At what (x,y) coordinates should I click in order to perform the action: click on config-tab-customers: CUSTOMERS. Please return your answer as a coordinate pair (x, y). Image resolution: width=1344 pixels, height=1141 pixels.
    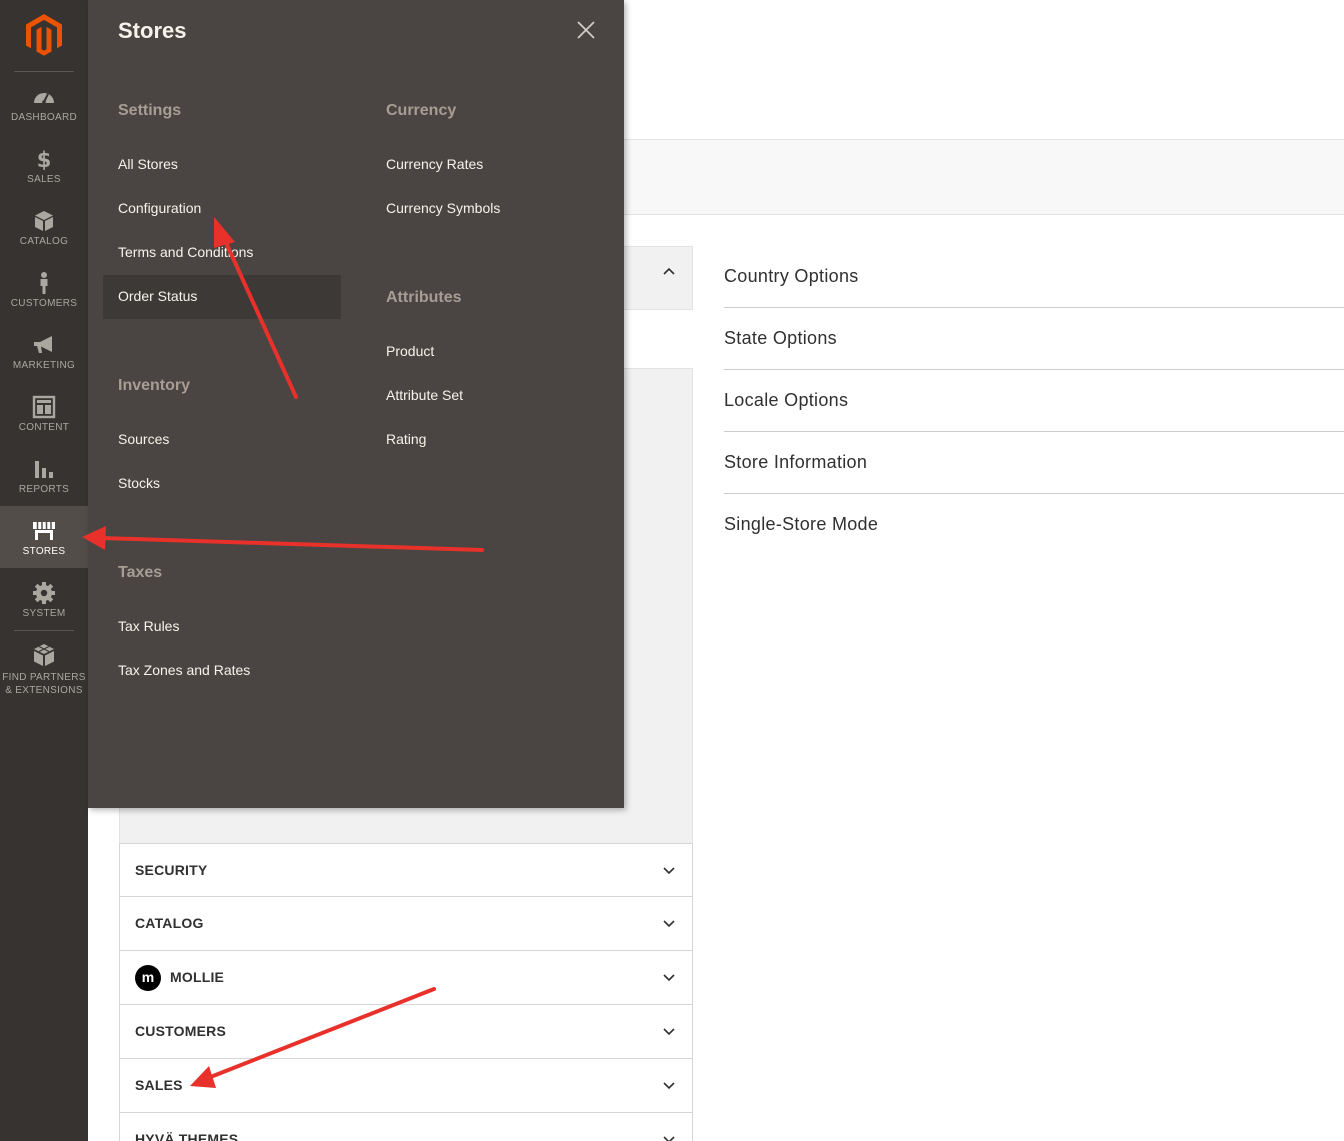
    Looking at the image, I should click on (406, 1032).